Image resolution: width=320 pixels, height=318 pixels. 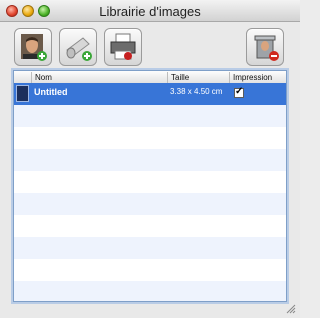 I want to click on column-header-size: Taille, so click(x=198, y=77).